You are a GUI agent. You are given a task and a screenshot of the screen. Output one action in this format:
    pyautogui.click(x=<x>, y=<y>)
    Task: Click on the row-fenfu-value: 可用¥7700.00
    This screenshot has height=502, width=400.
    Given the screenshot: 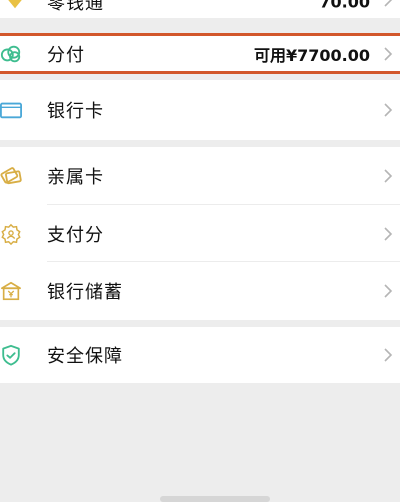 What is the action you would take?
    pyautogui.click(x=311, y=55)
    